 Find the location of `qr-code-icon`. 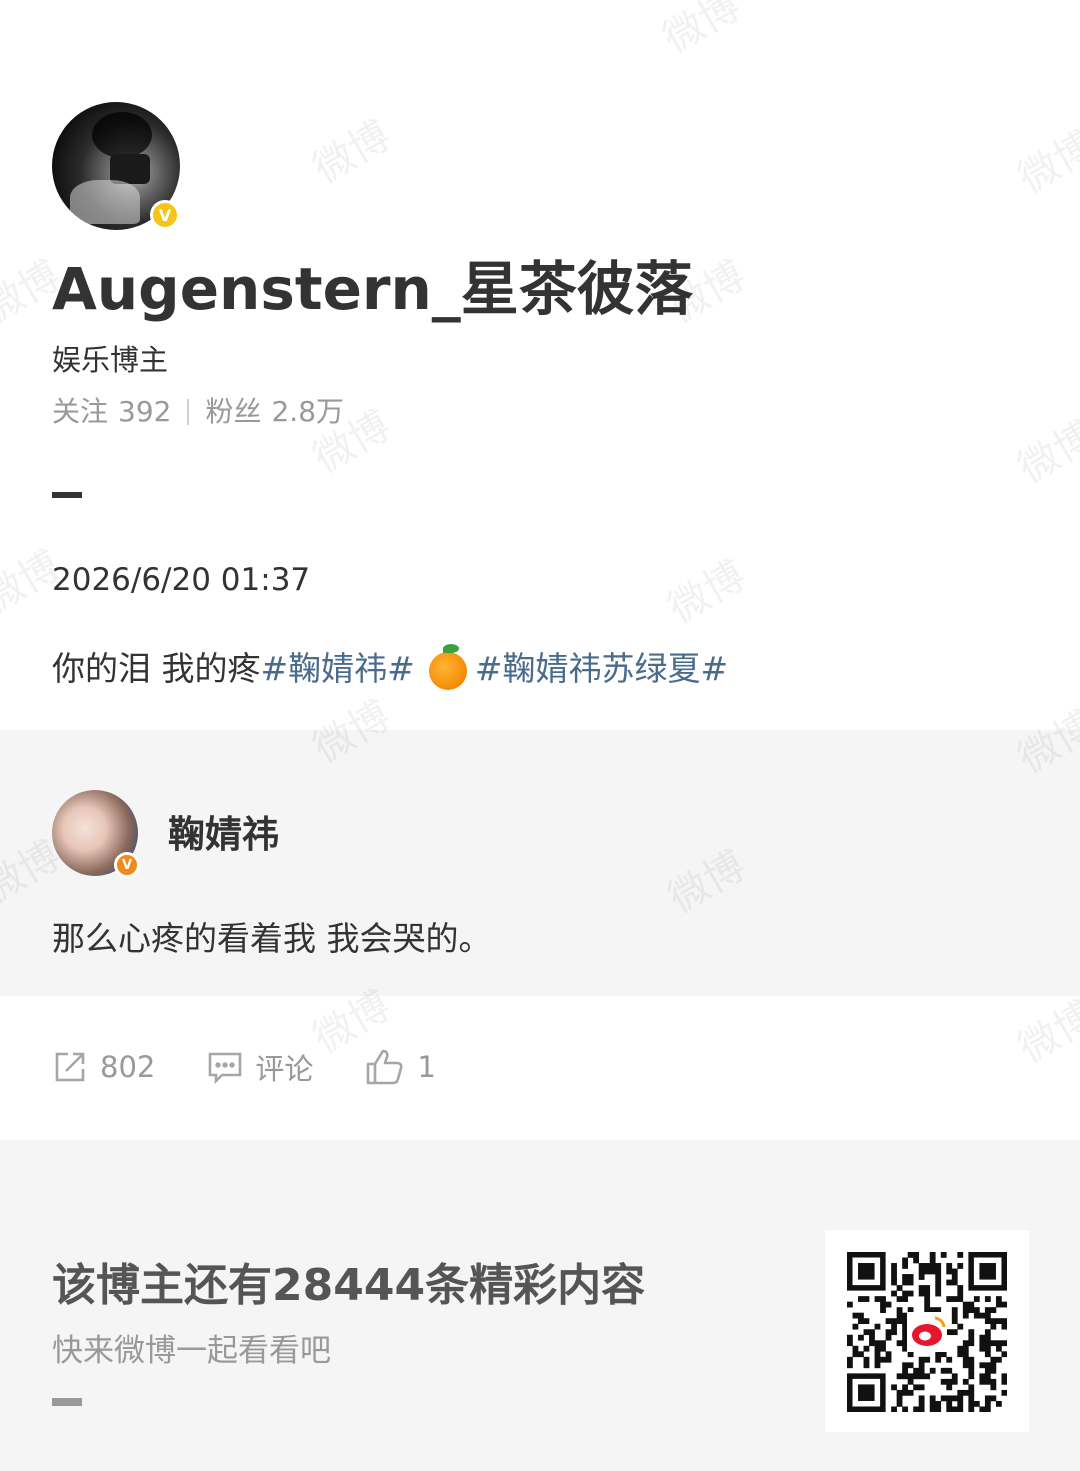

qr-code-icon is located at coordinates (927, 1332).